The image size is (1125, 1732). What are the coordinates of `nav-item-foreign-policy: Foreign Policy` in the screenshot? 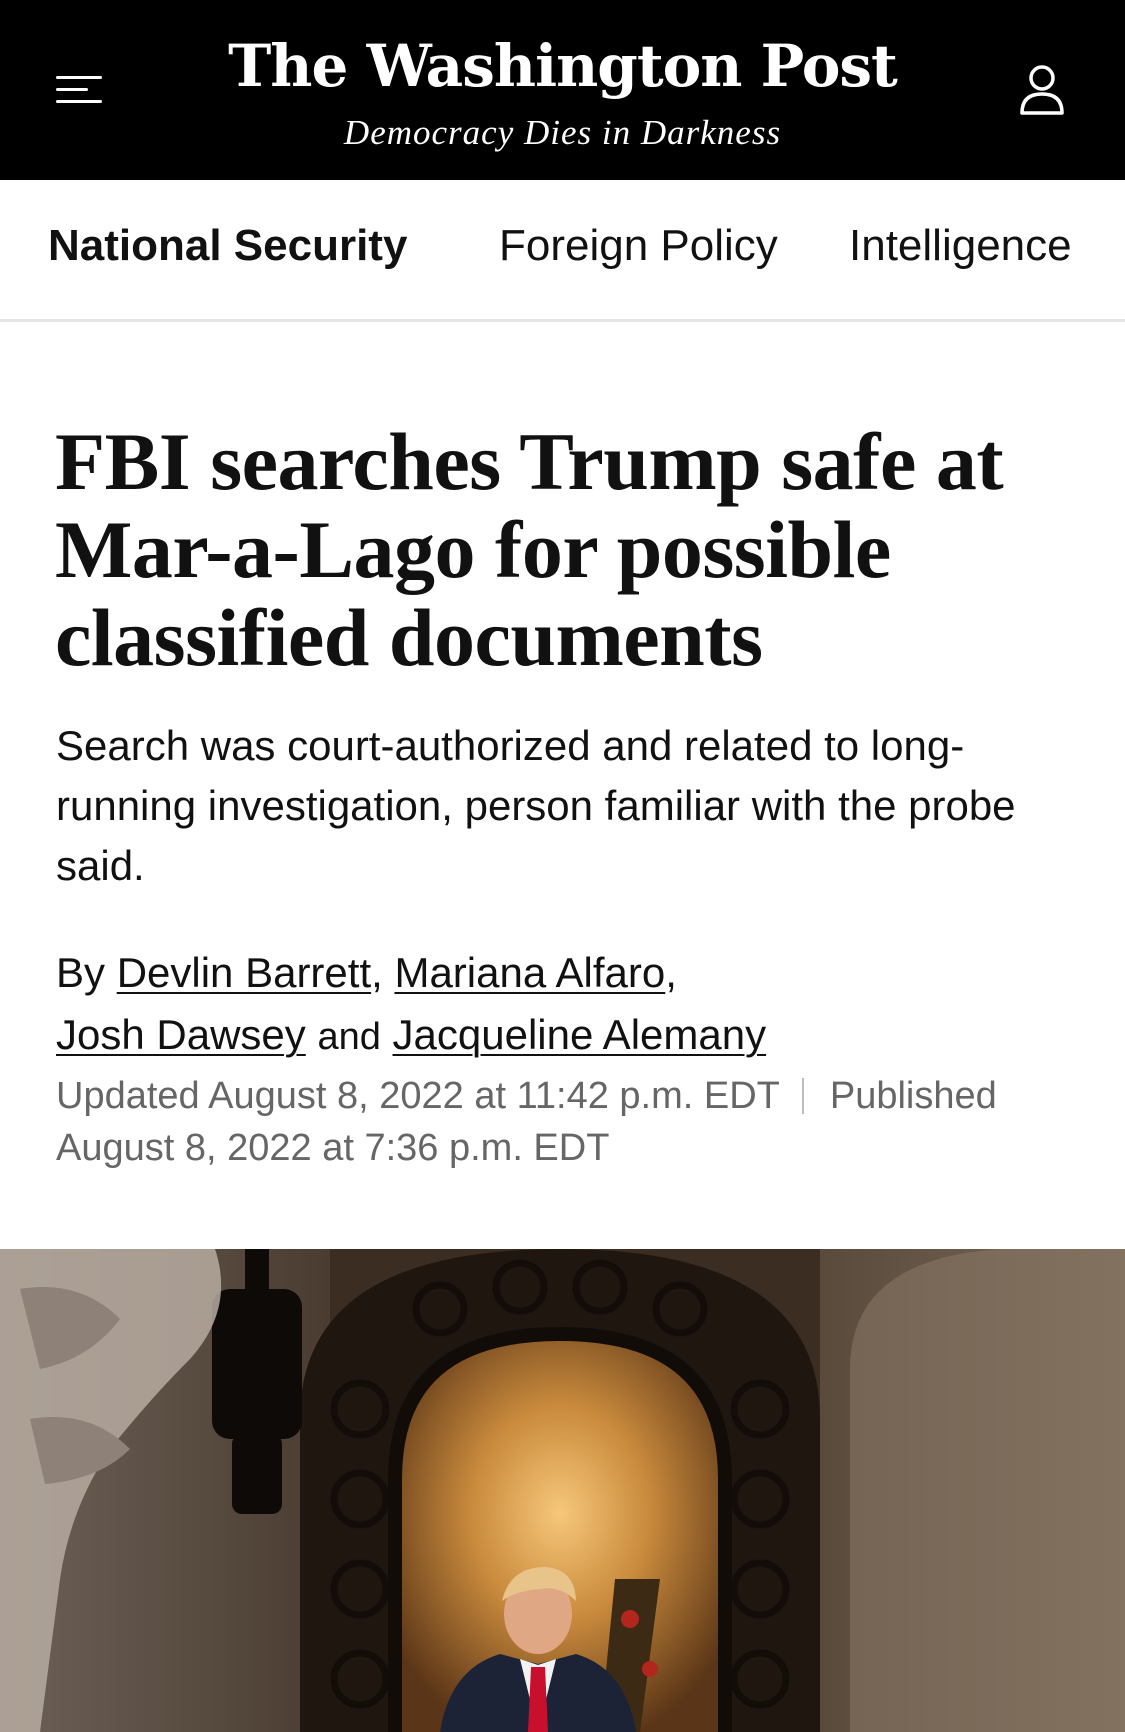 It's located at (638, 246).